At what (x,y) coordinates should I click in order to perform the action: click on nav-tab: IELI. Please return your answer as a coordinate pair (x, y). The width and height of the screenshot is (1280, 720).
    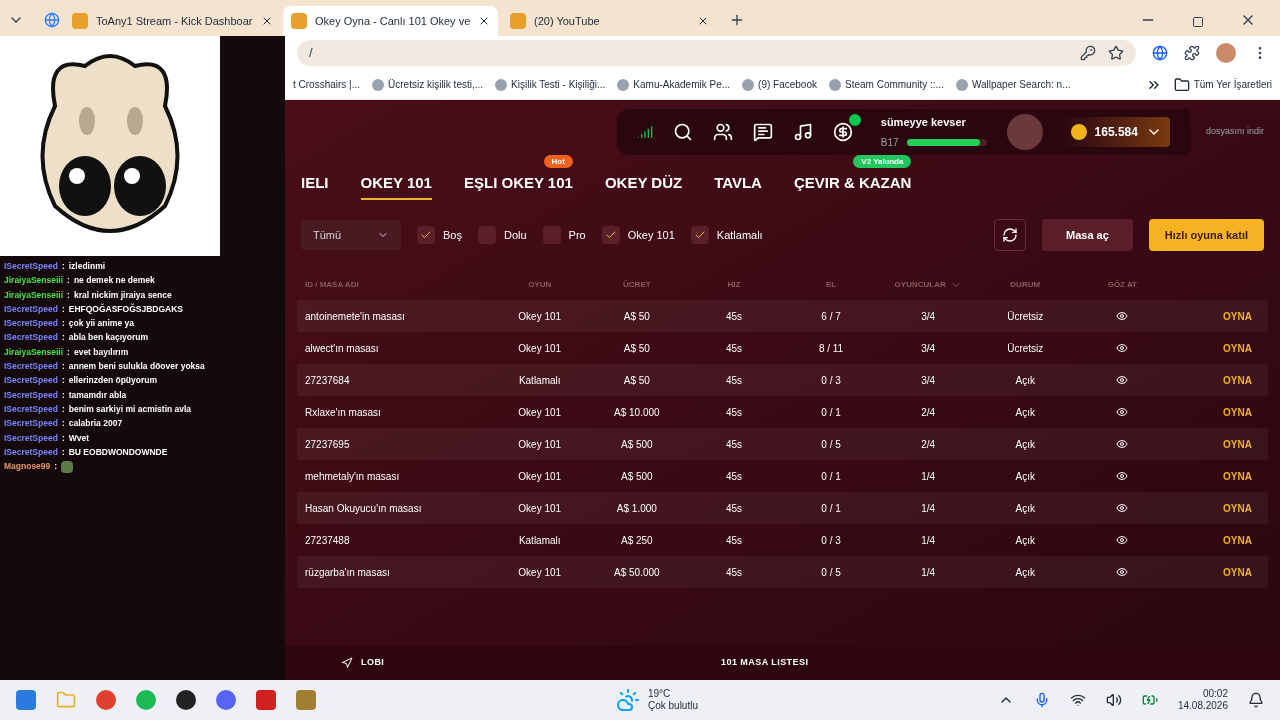
    Looking at the image, I should click on (315, 185).